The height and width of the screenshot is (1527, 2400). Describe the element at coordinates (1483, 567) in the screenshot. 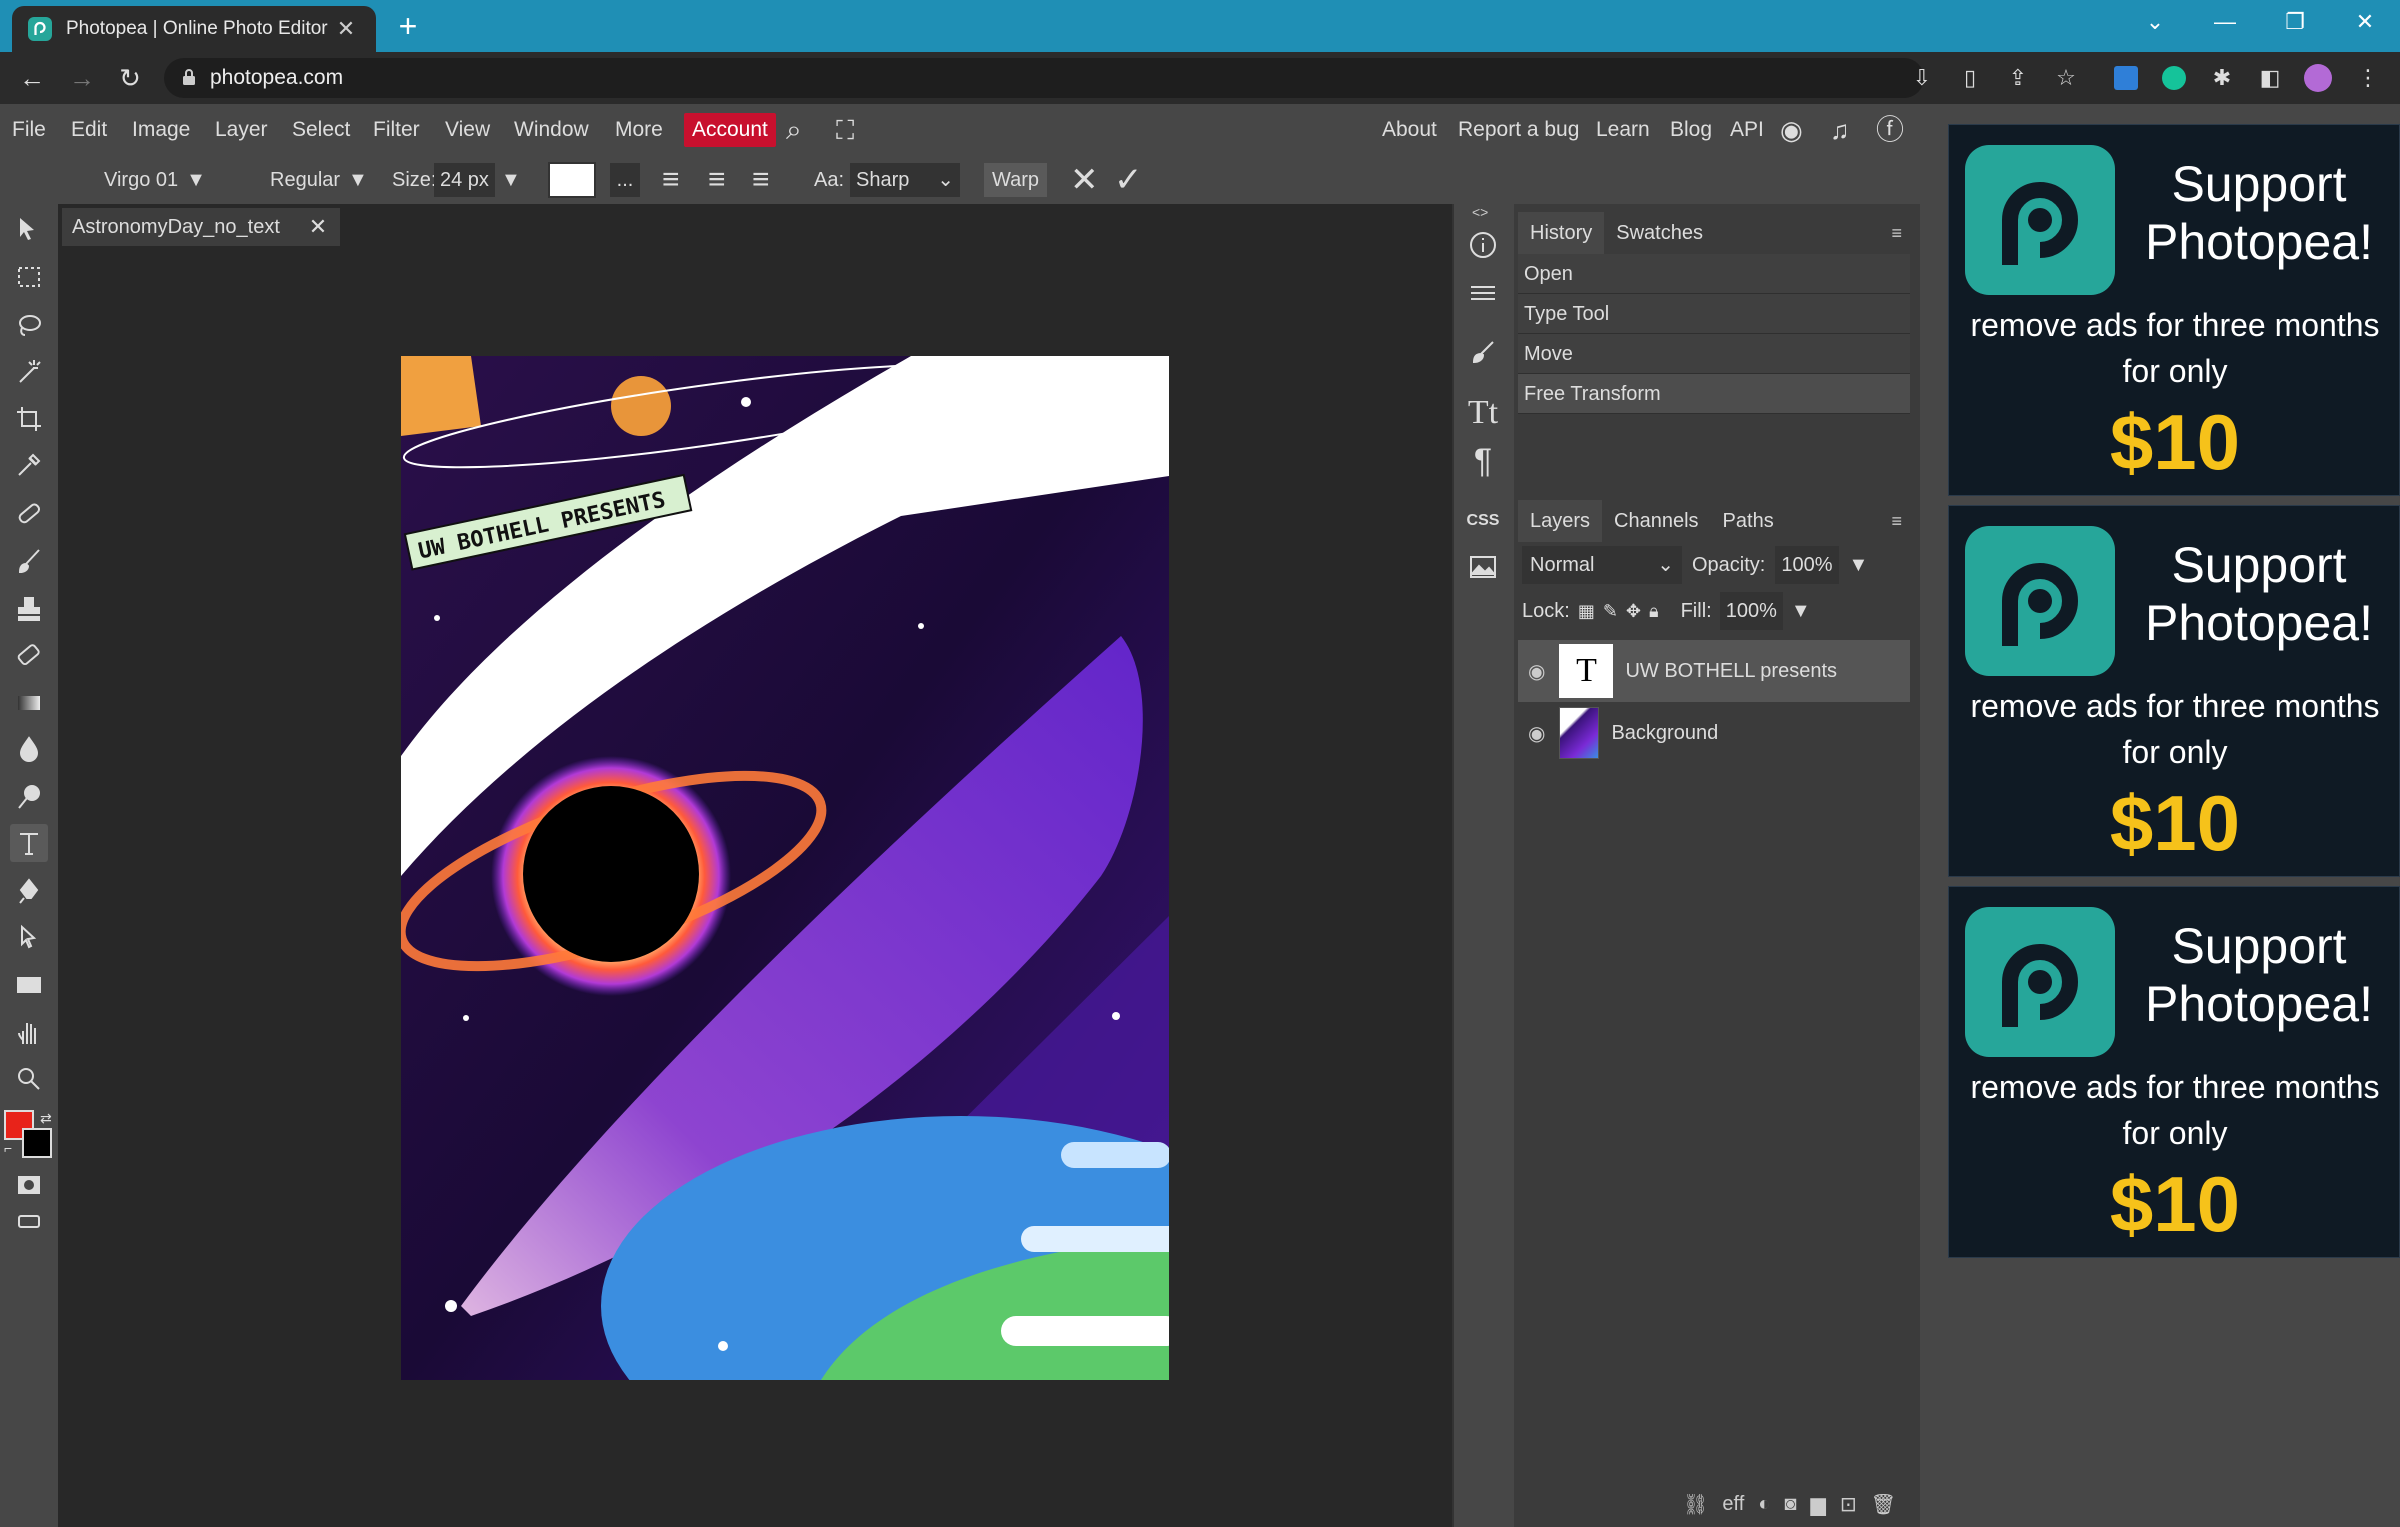

I see `image-icon` at that location.